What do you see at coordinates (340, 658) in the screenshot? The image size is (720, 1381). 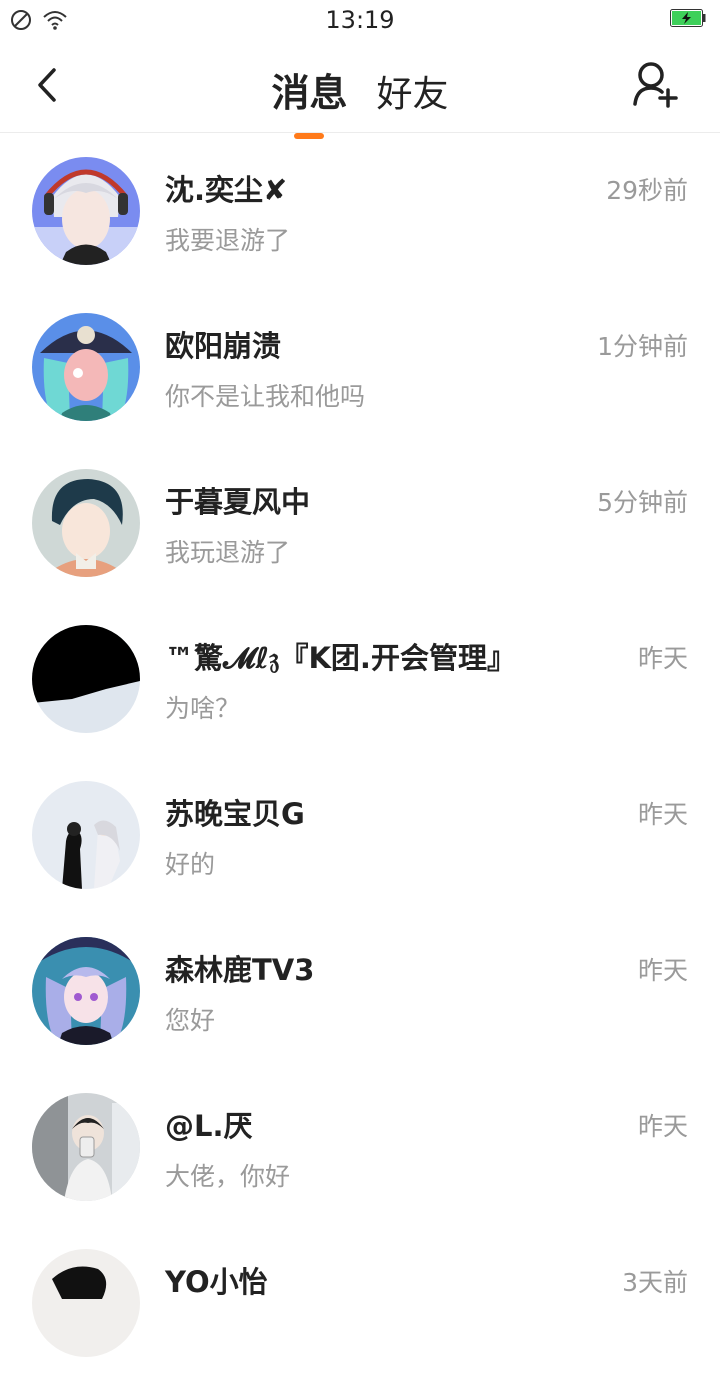 I see `contact-name: ™驚𝓜ℓ𝔷『K团.开会管理』` at bounding box center [340, 658].